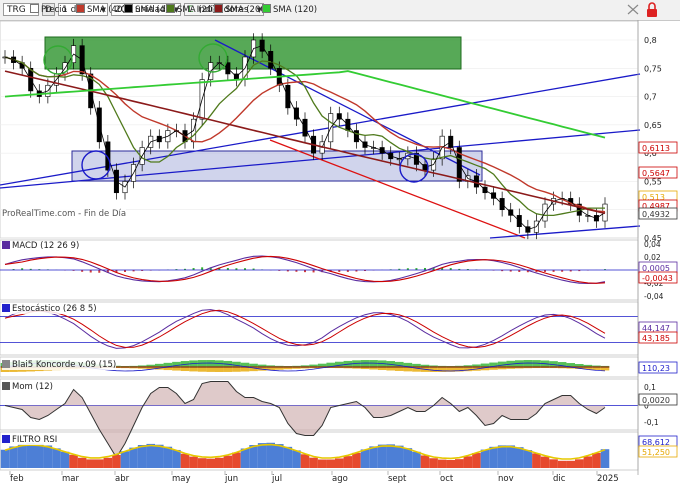 The height and width of the screenshot is (483, 680). I want to click on x-axis-label: nov, so click(506, 478).